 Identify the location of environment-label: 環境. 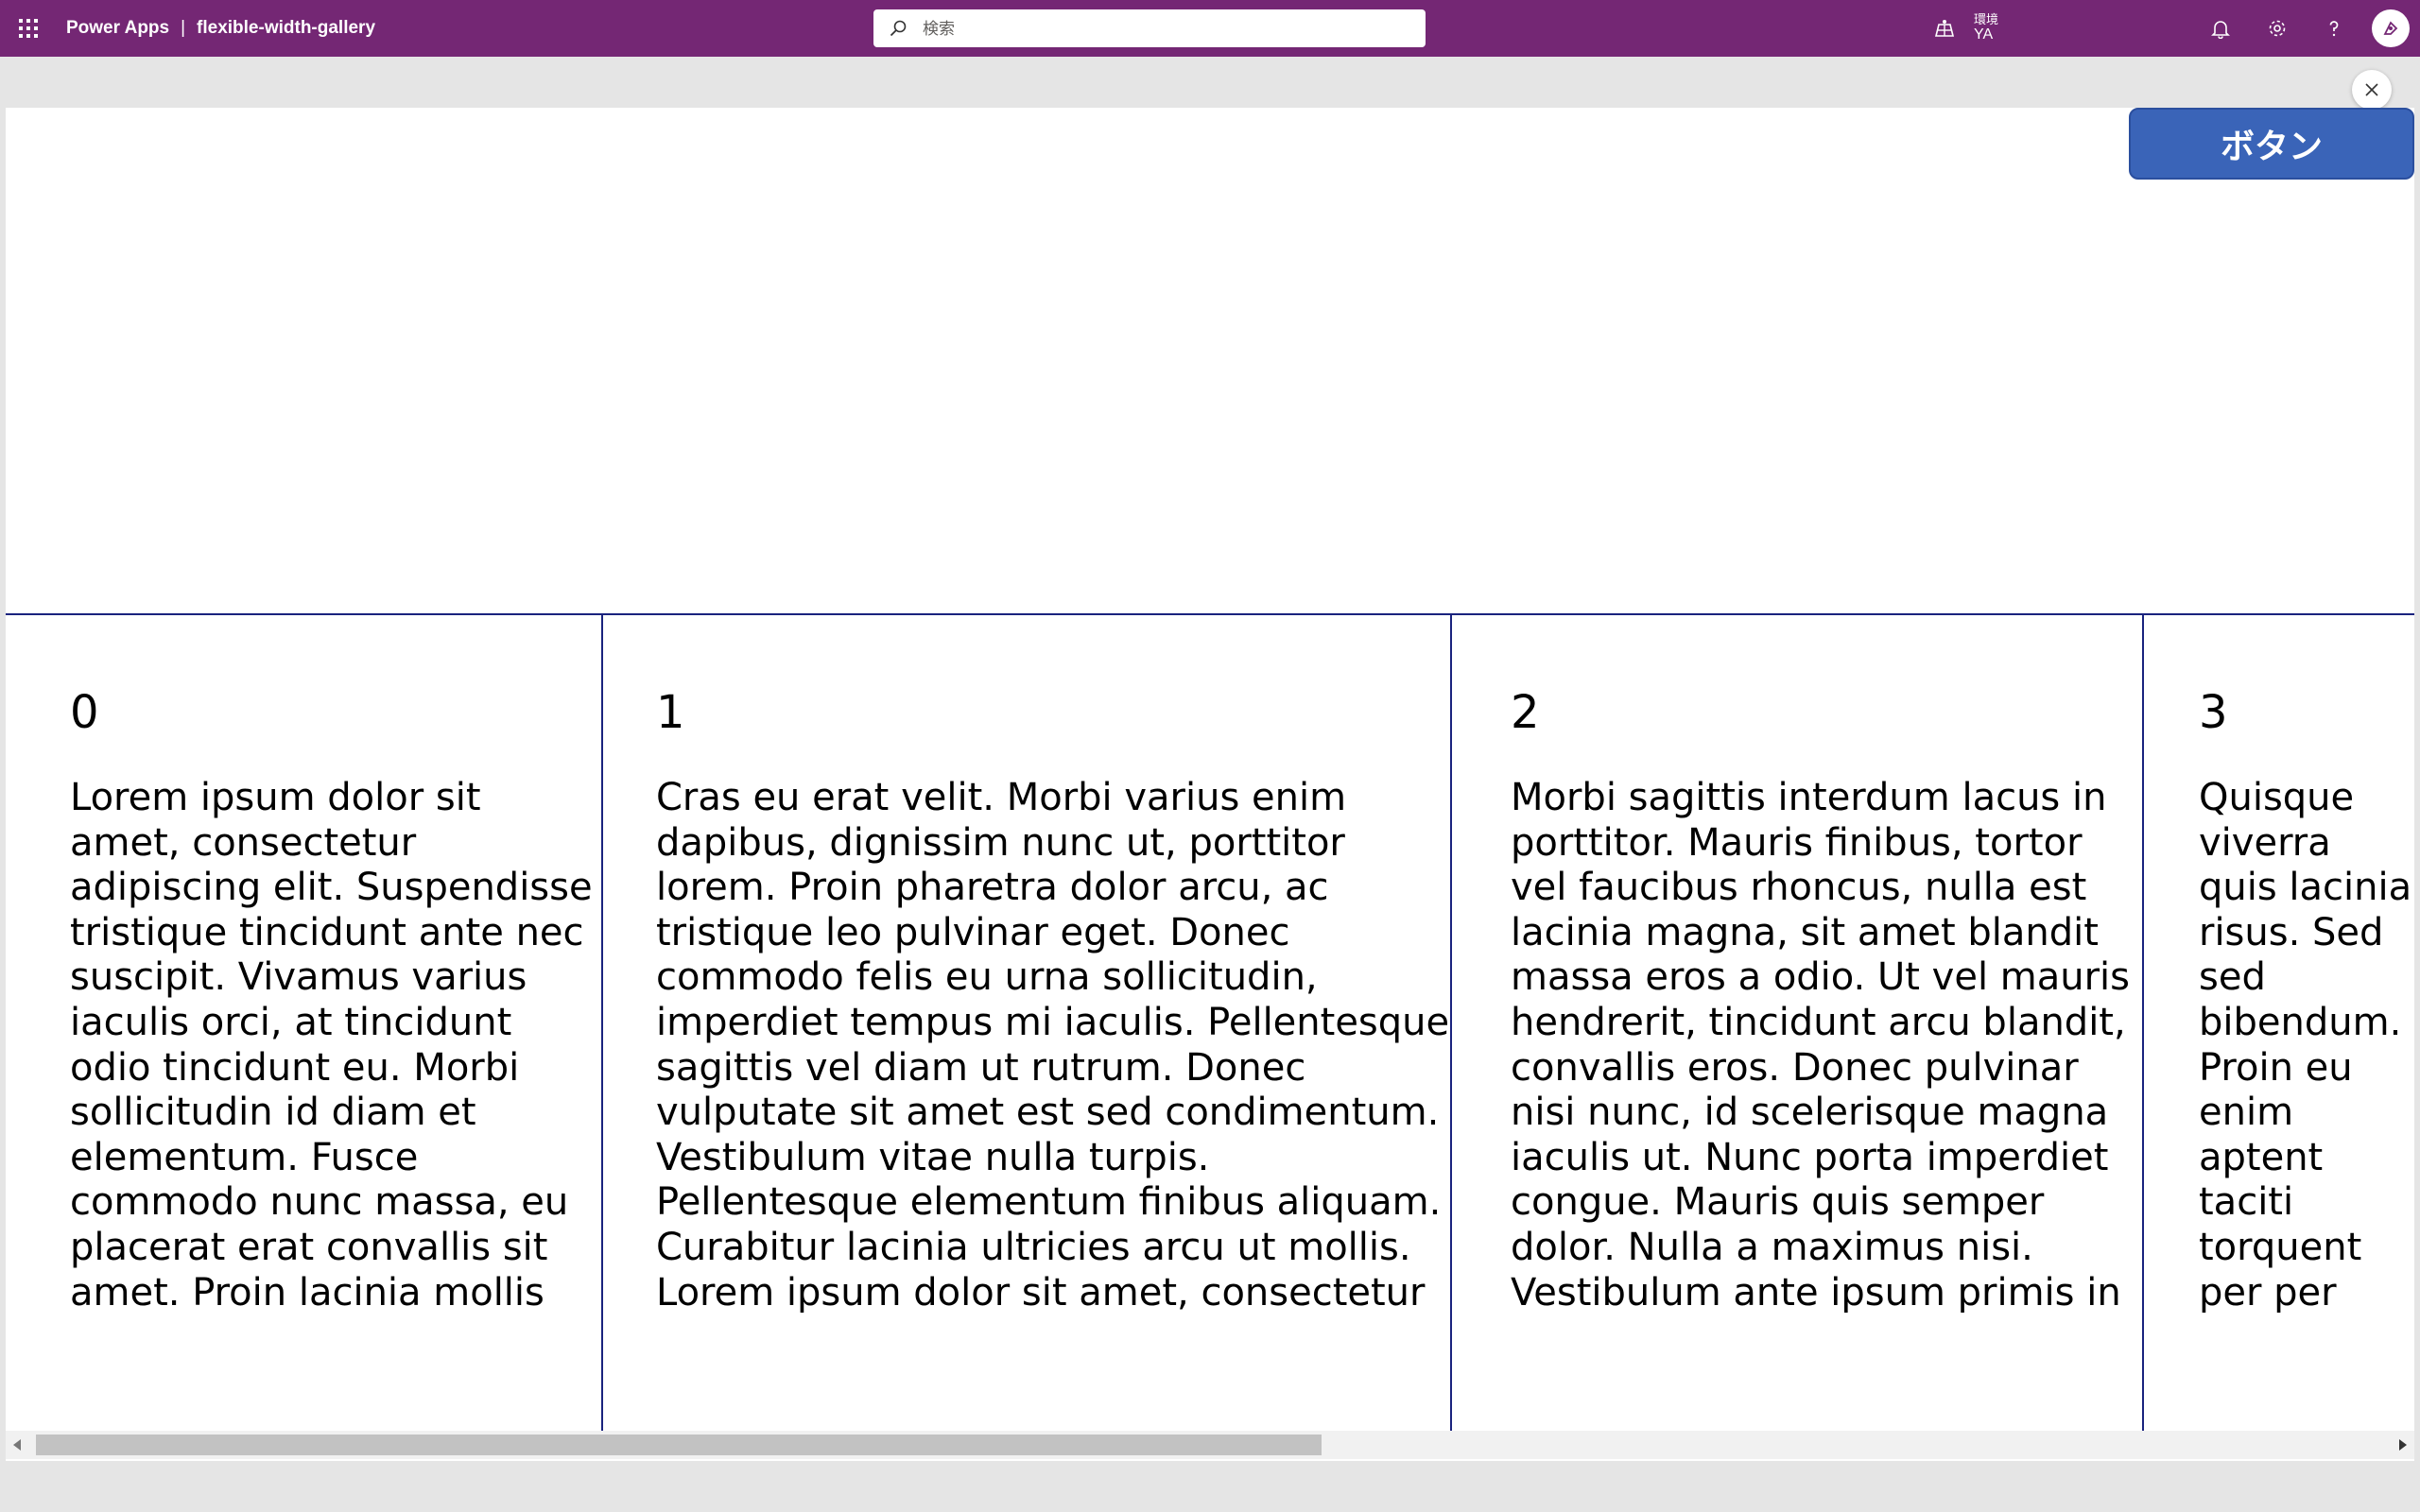
(1986, 19).